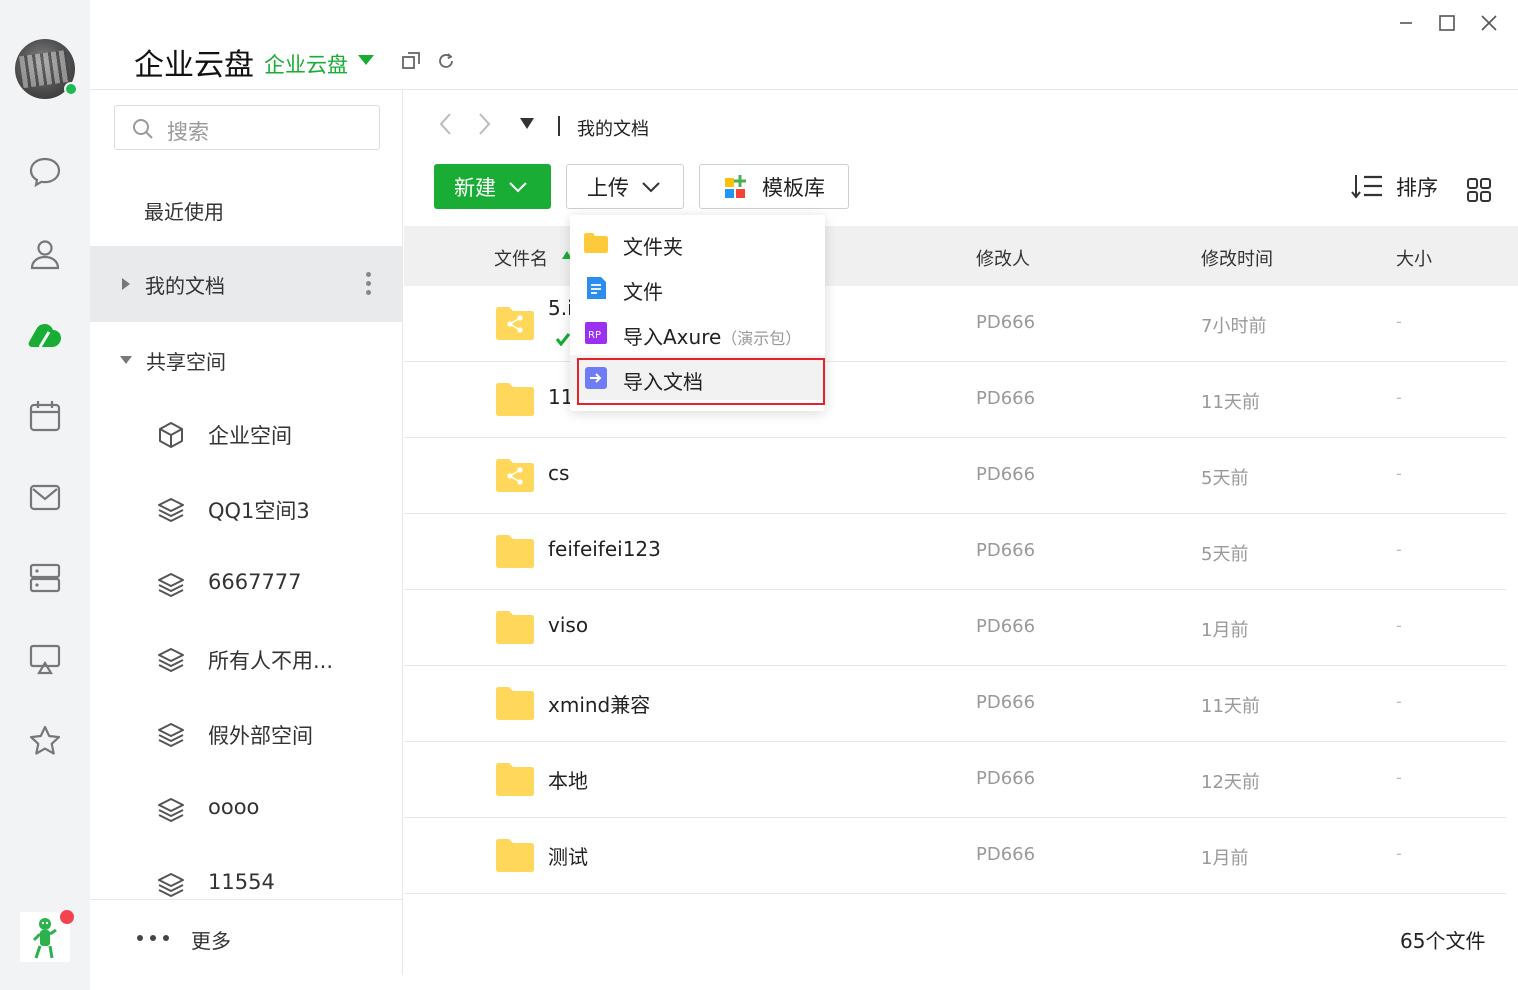 The height and width of the screenshot is (990, 1518). Describe the element at coordinates (246, 435) in the screenshot. I see `sidebar-space-item: 企业空间` at that location.